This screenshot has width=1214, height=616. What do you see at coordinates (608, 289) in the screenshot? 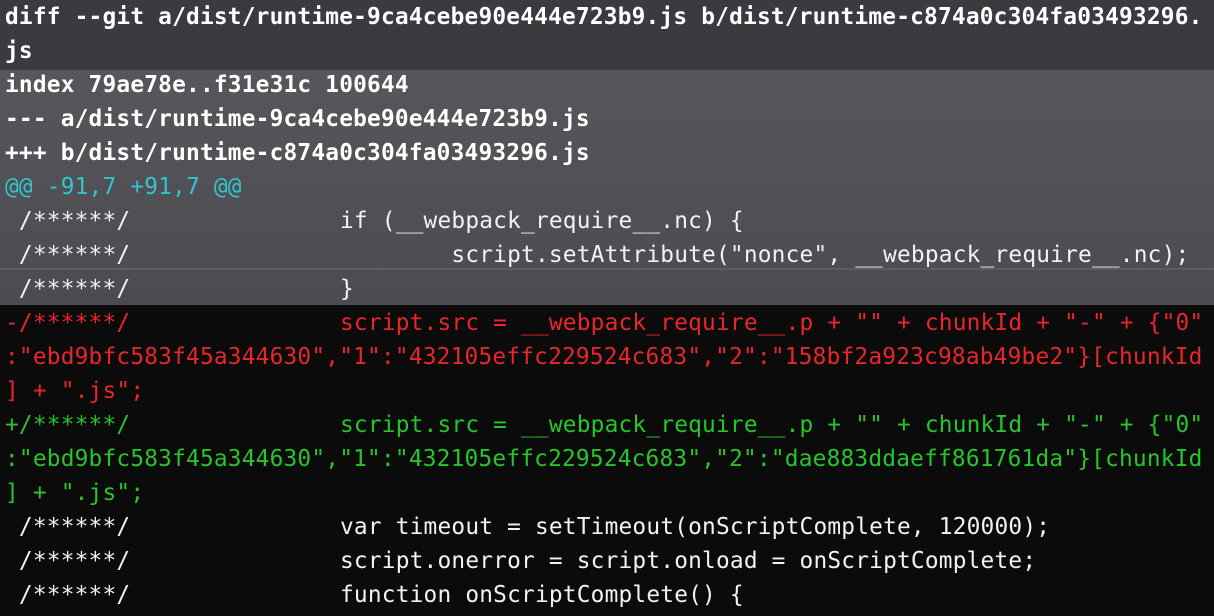
I see `diff-context-line: /******/}` at bounding box center [608, 289].